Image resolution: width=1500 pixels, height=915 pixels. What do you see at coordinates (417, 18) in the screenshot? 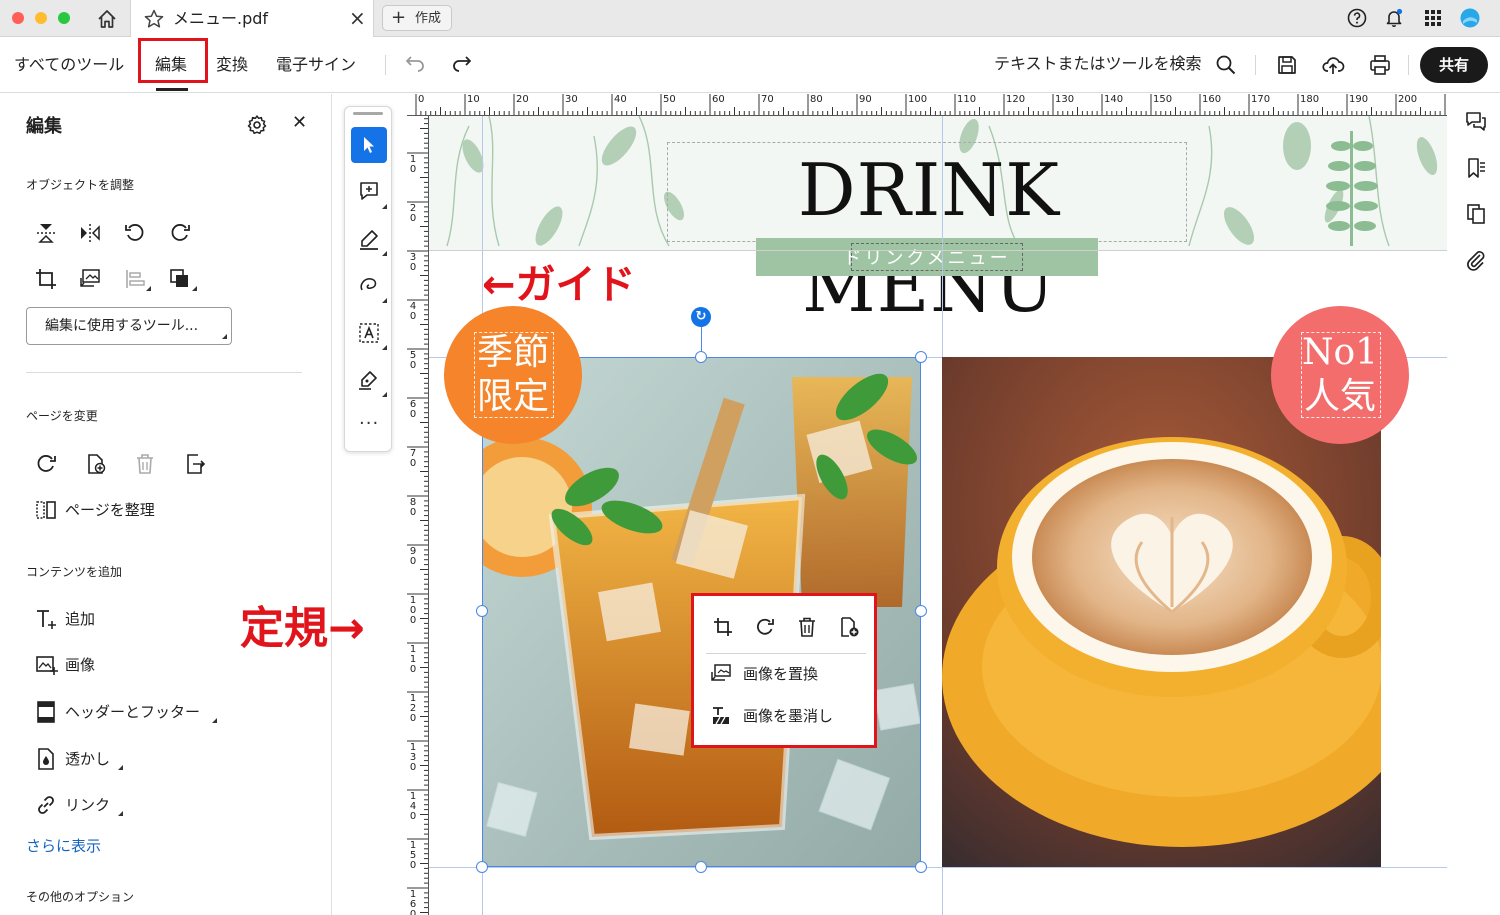
I see `create-tab-button: + 作成` at bounding box center [417, 18].